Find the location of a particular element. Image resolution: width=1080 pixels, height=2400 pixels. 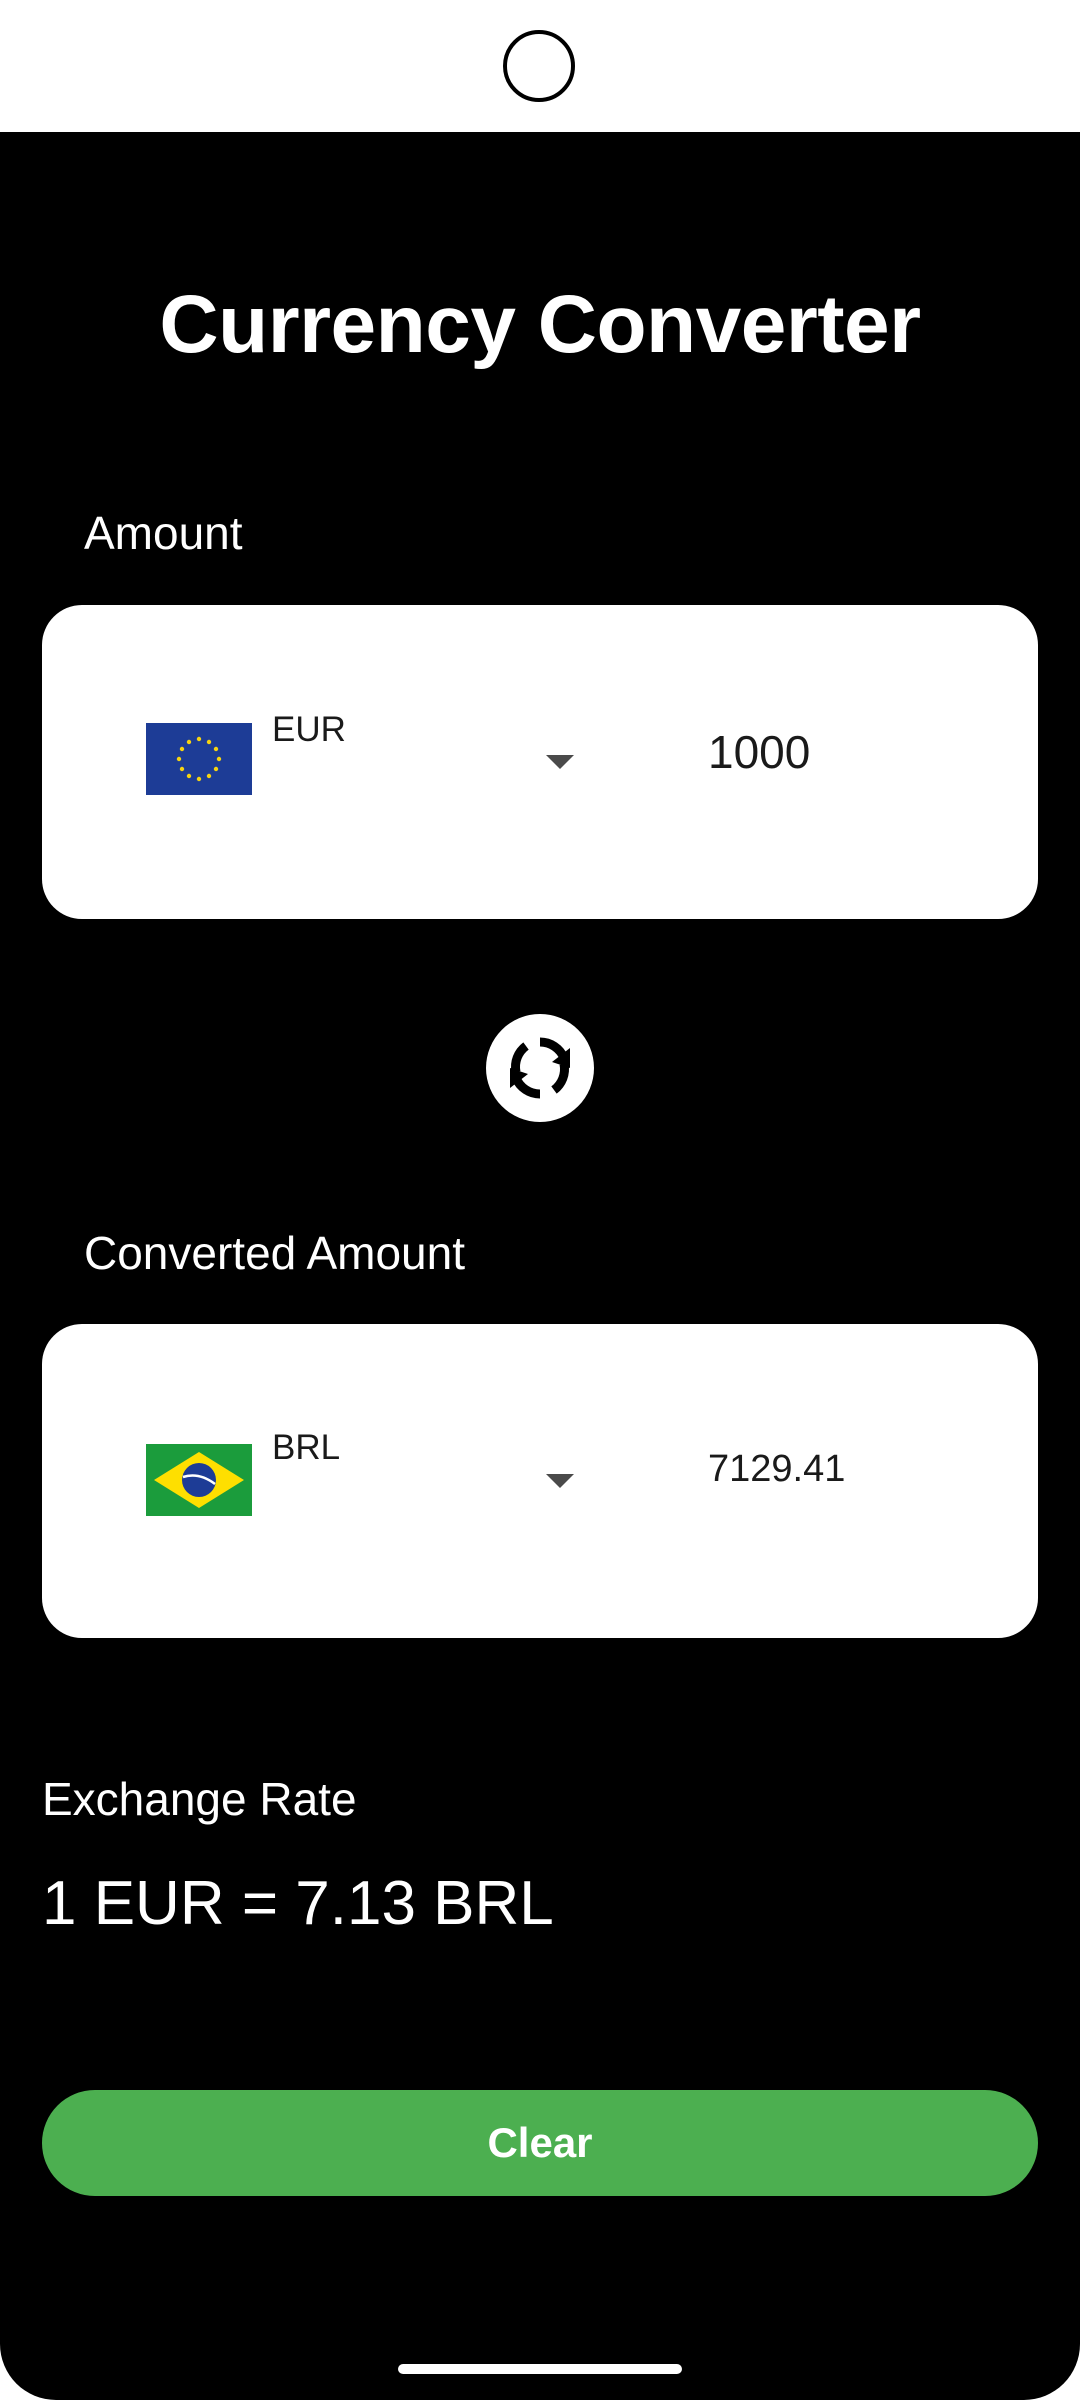

to-currency-code: BRL is located at coordinates (306, 1448).